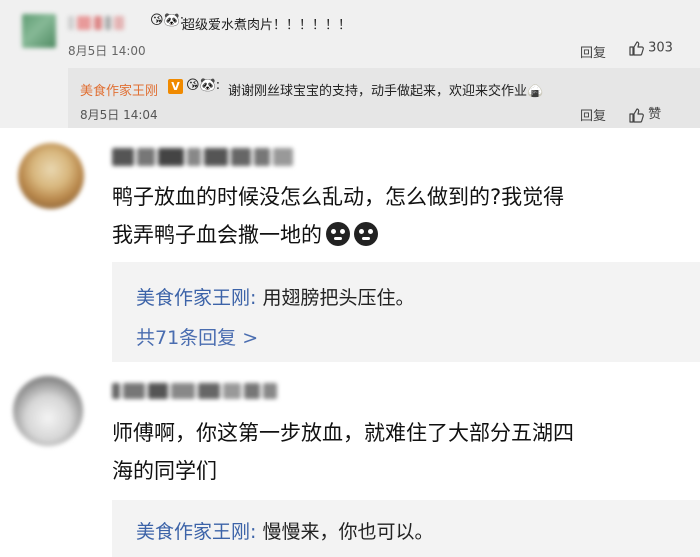  What do you see at coordinates (140, 115) in the screenshot?
I see `reply-time: 14:04` at bounding box center [140, 115].